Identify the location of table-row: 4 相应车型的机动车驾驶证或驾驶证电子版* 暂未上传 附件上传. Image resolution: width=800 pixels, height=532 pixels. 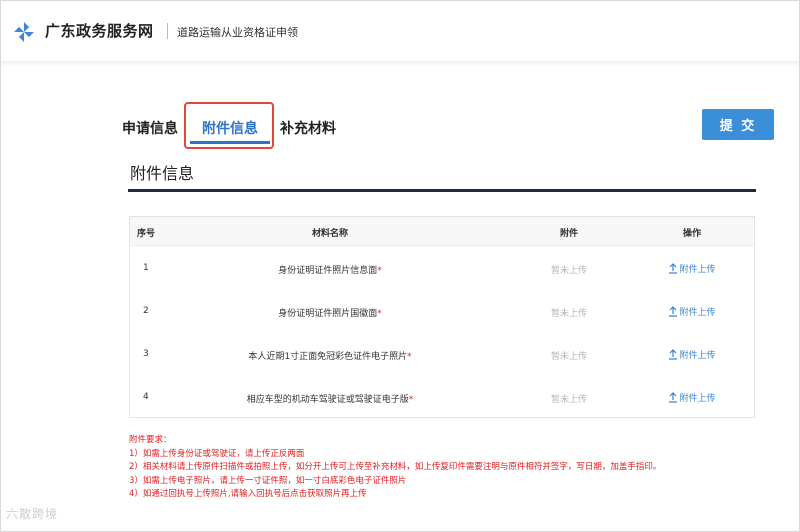
(442, 396).